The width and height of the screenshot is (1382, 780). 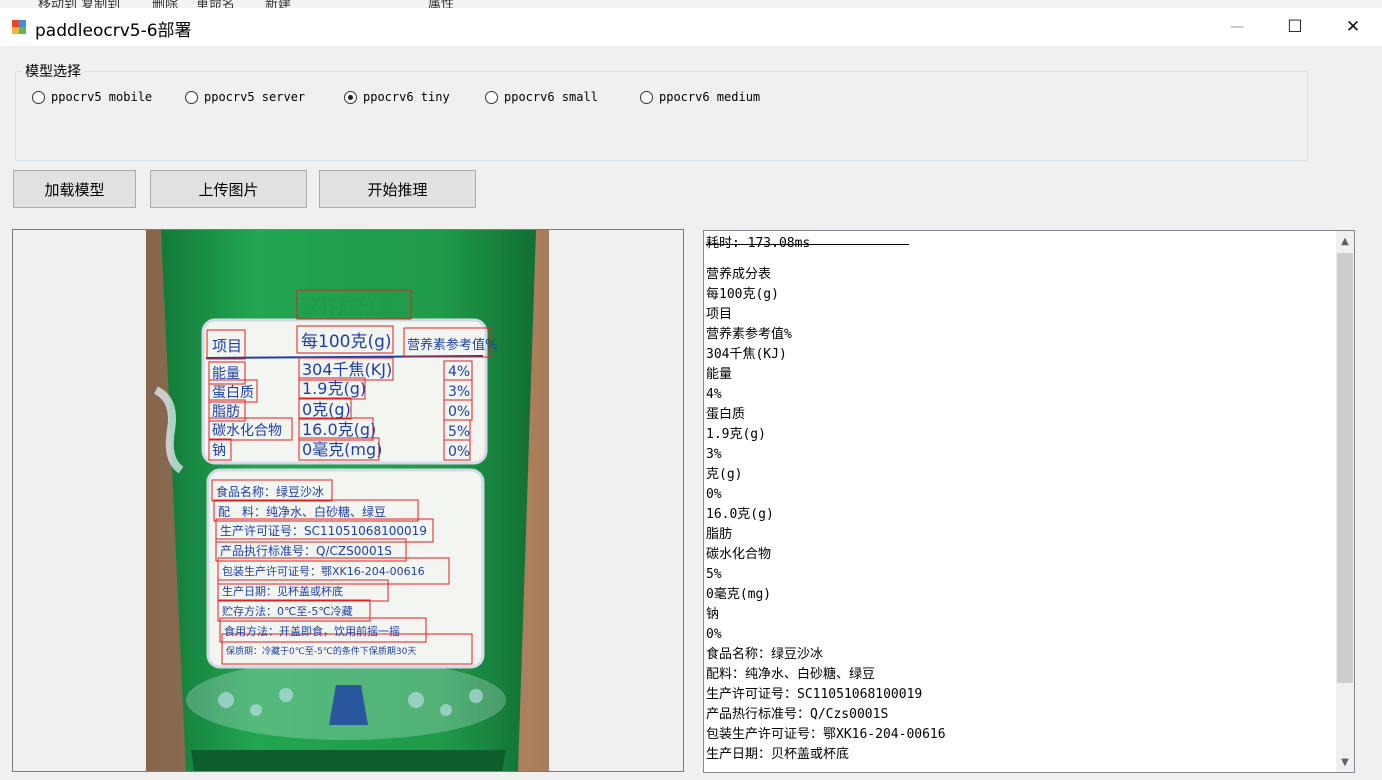 What do you see at coordinates (321, 651) in the screenshot?
I see `label-info-line: 保质期：冷藏于0℃至-5℃的条件下保质期30天` at bounding box center [321, 651].